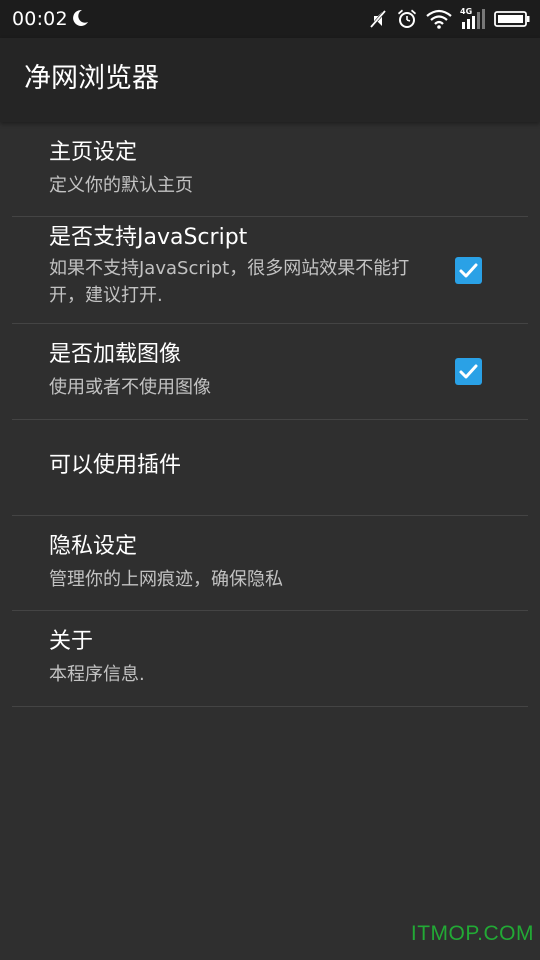 Image resolution: width=540 pixels, height=960 pixels. Describe the element at coordinates (91, 78) in the screenshot. I see `app-title: 净网浏览器` at that location.